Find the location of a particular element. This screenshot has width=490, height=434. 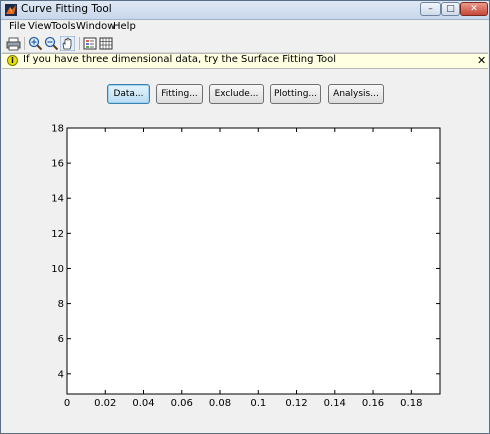

y-tick-label: 16 is located at coordinates (57, 164).